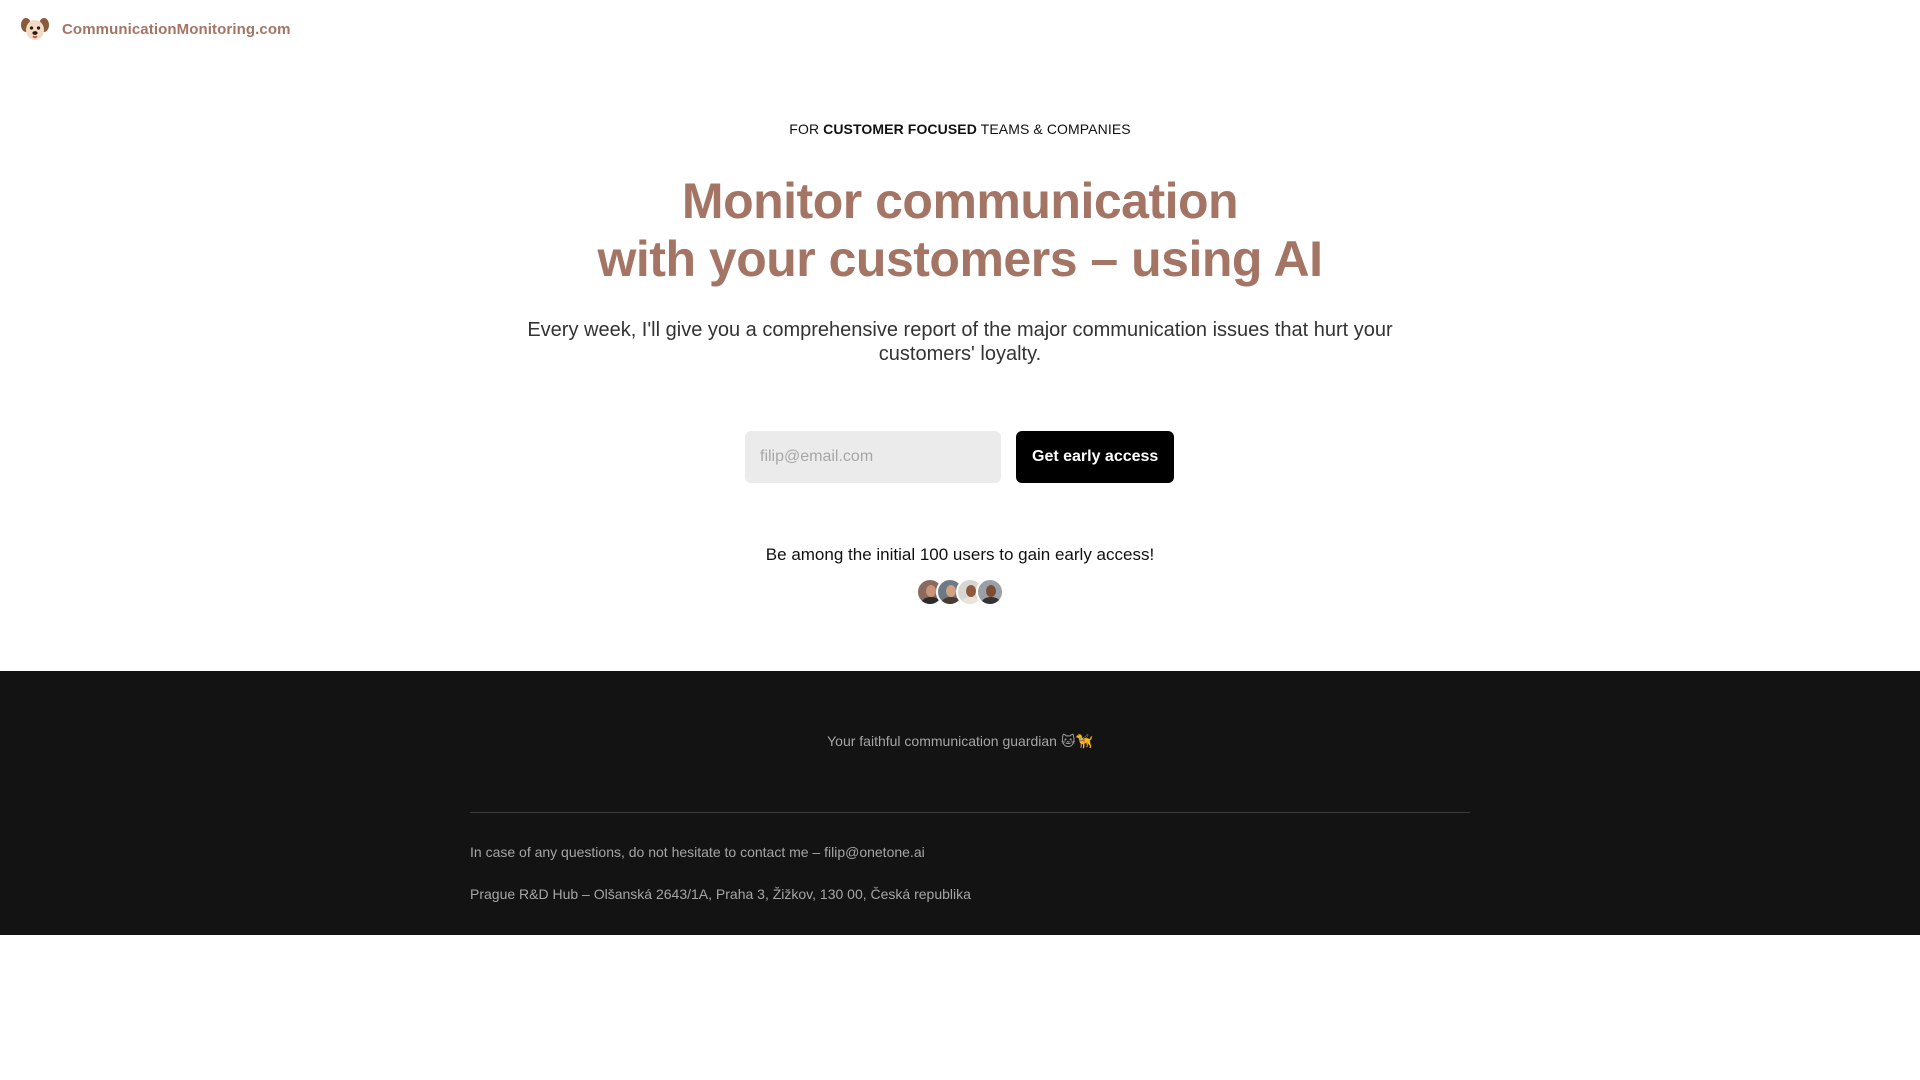 This screenshot has height=1080, width=1920. What do you see at coordinates (970, 812) in the screenshot?
I see `footer-divider` at bounding box center [970, 812].